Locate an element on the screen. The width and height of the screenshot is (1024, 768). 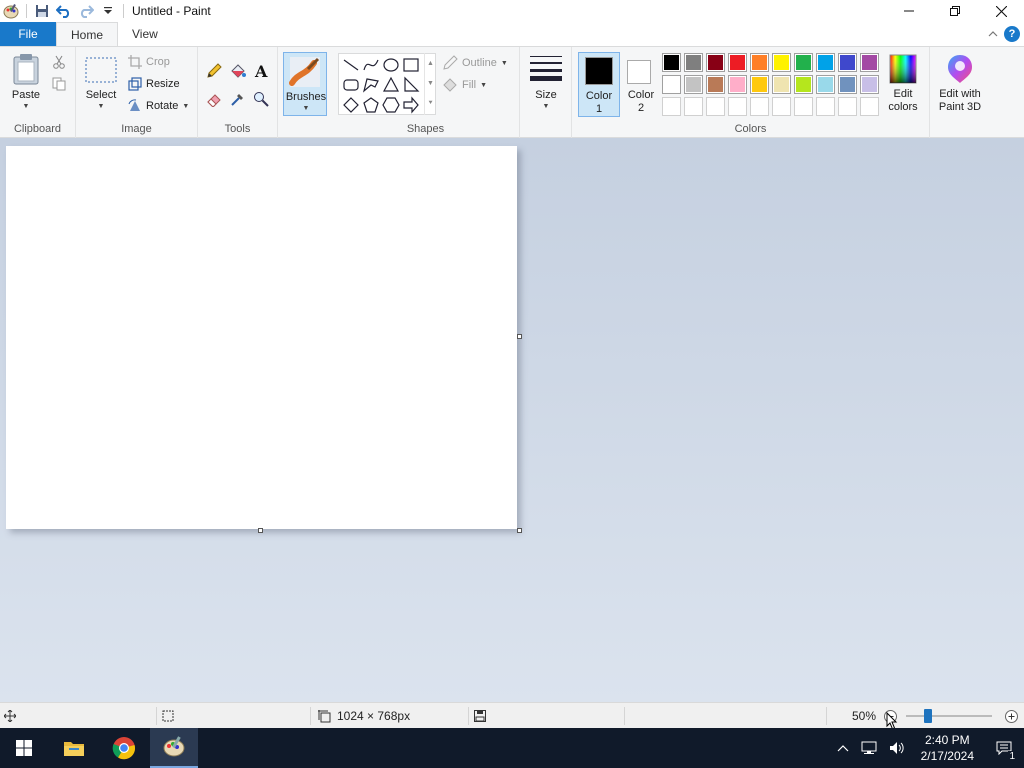
pentagon-shape-icon is located at coordinates (371, 105).